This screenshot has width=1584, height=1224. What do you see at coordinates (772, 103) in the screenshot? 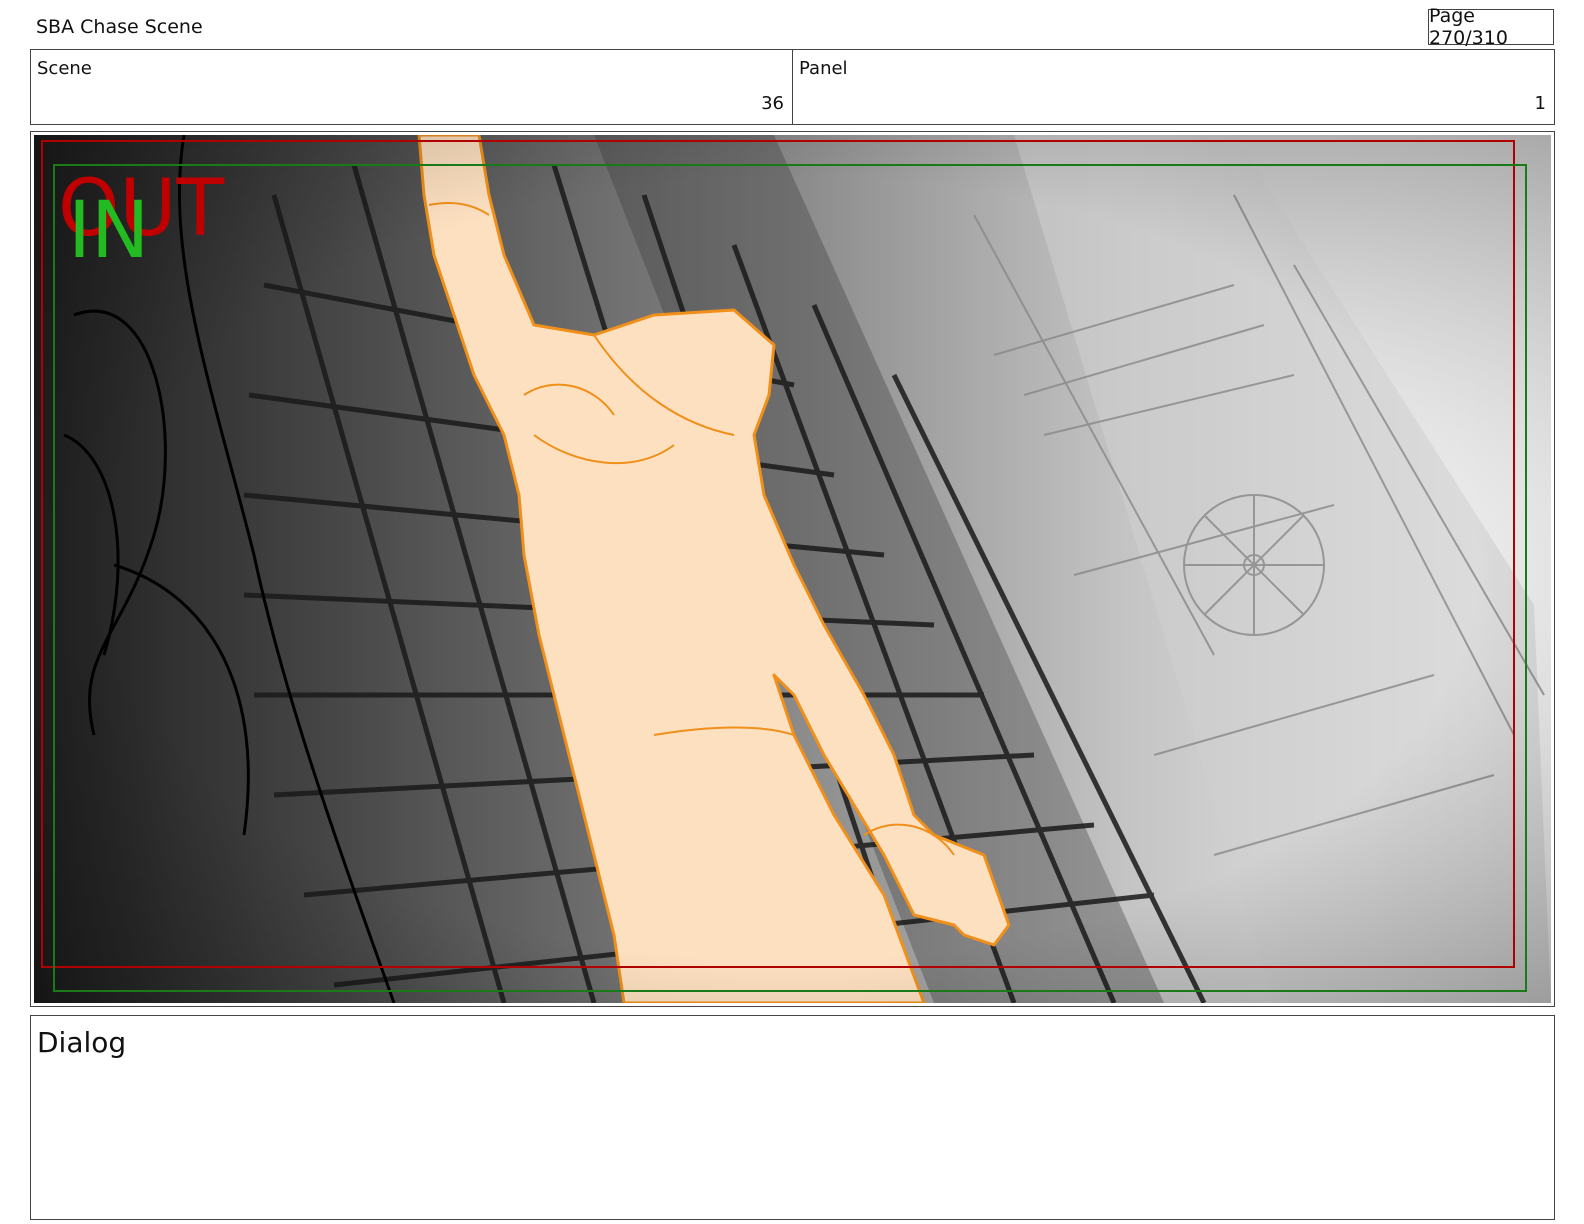
I see `scene-value: 36` at bounding box center [772, 103].